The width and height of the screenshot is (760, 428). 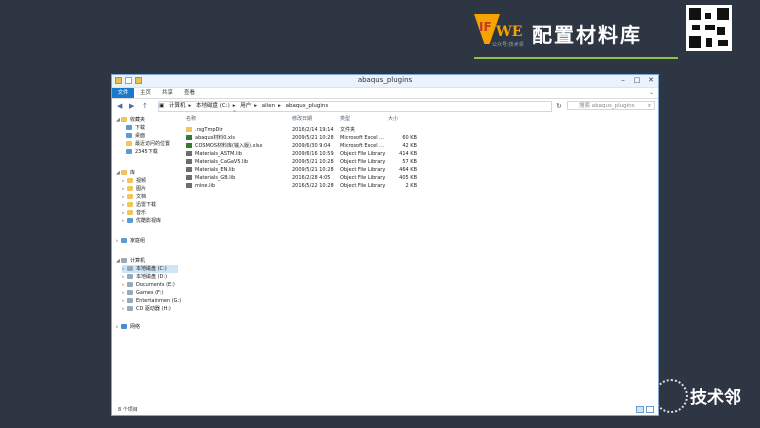 What do you see at coordinates (131, 106) in the screenshot?
I see `forward-button: ▶` at bounding box center [131, 106].